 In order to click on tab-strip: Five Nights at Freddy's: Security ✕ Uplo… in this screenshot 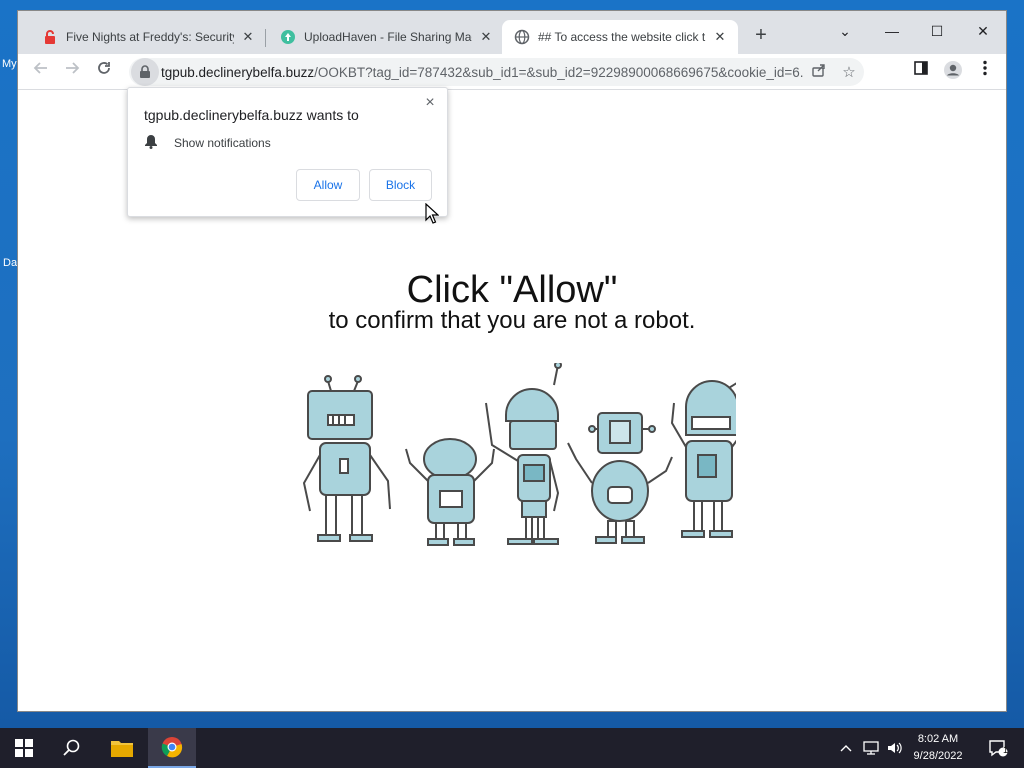, I will do `click(512, 32)`.